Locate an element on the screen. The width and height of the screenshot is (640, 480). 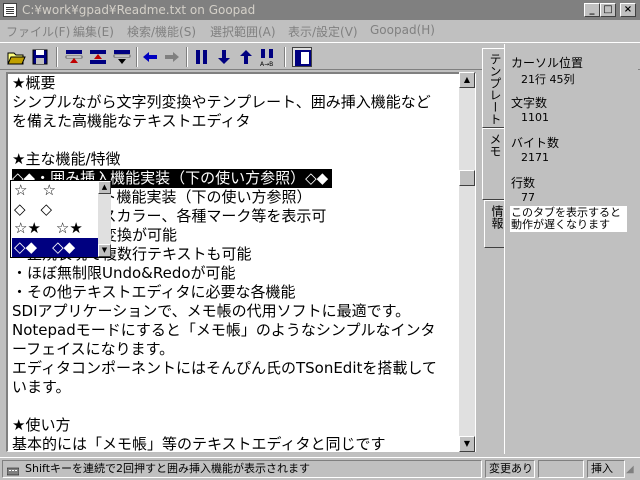
svg-text: A→B is located at coordinates (266, 64).